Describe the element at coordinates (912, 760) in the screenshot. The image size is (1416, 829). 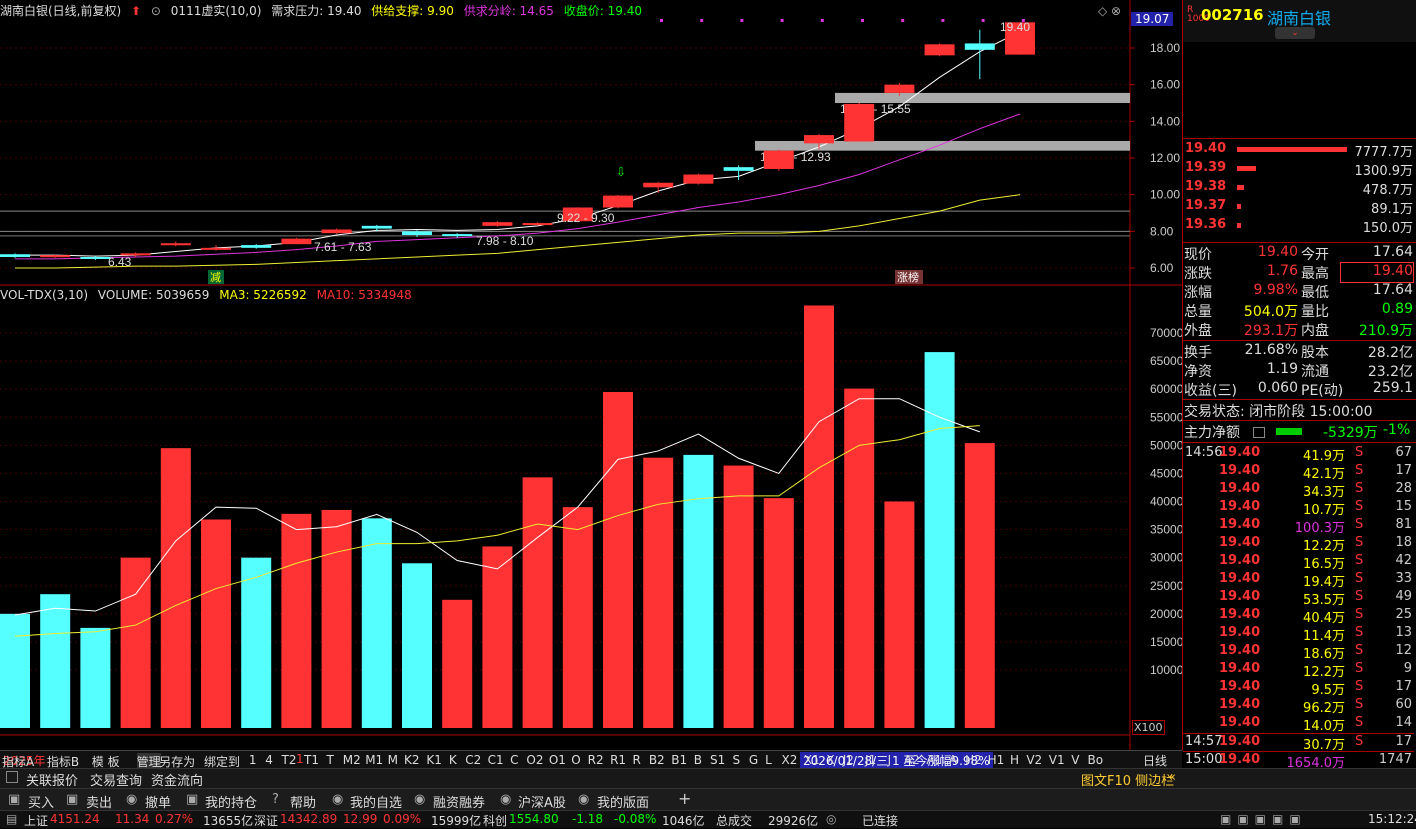
I see `tab-39: A2` at that location.